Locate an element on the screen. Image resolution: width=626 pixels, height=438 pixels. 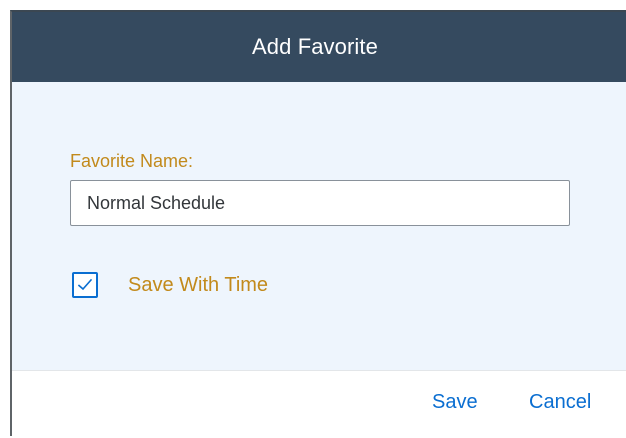
favorite-name-label: Favorite Name: is located at coordinates (132, 161).